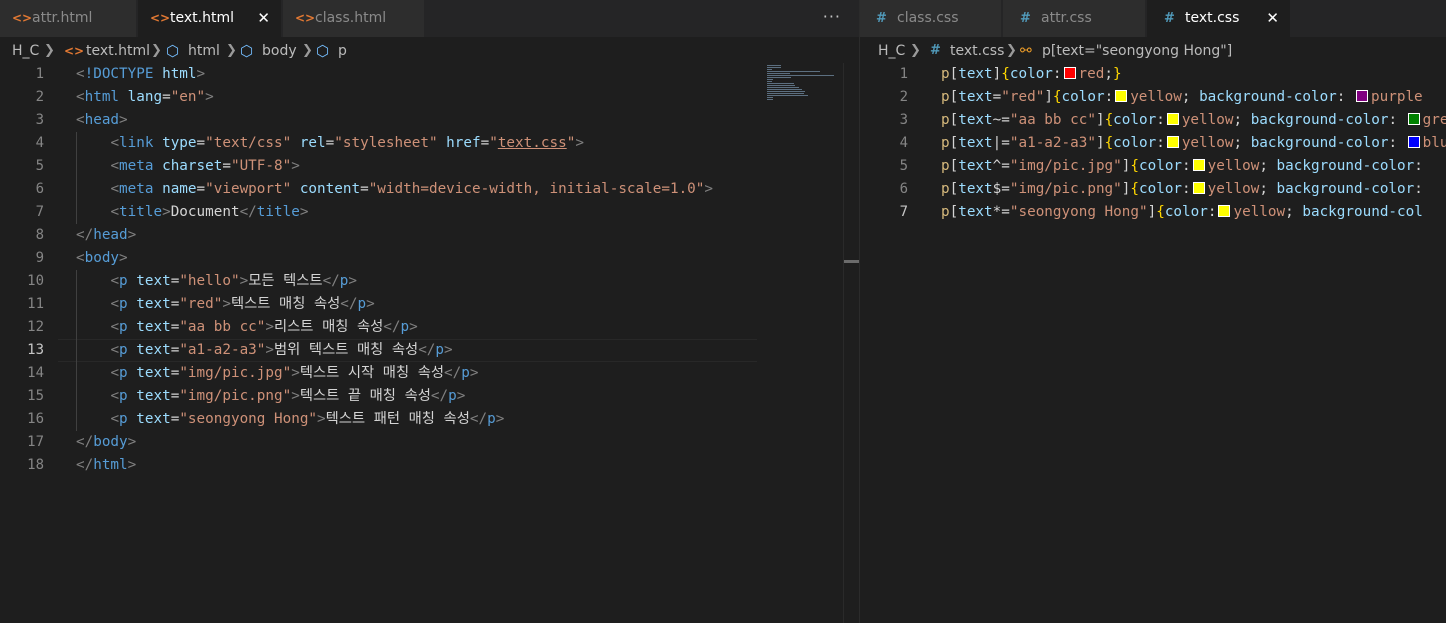 The image size is (1446, 623). I want to click on code-line: <p text="hello">모든 텍스트</p>, so click(216, 281).